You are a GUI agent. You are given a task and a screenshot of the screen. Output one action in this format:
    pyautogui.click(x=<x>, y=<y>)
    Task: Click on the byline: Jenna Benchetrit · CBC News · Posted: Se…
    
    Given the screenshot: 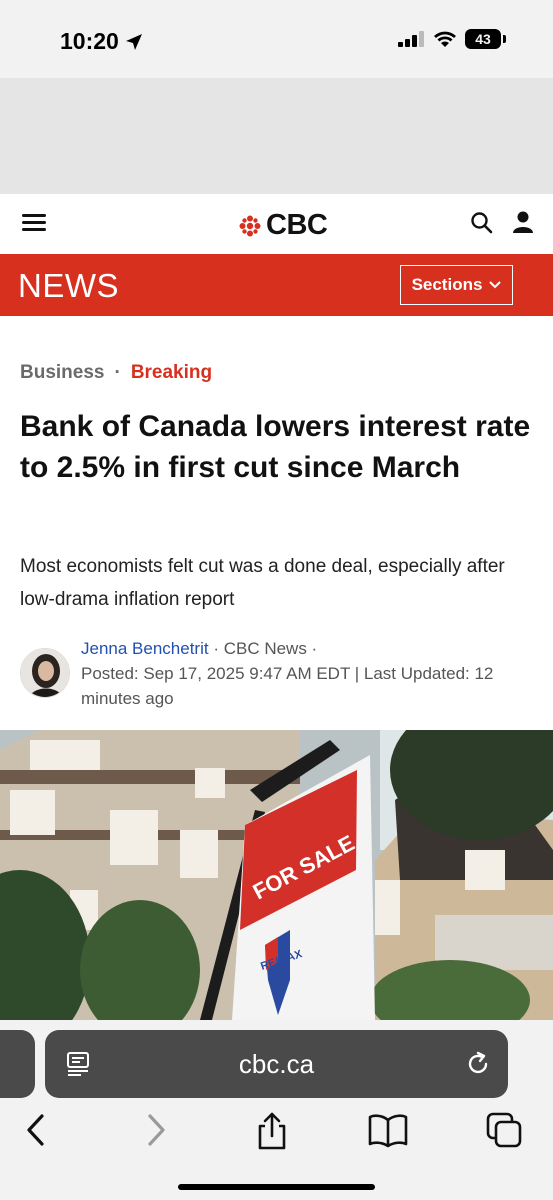 What is the action you would take?
    pyautogui.click(x=306, y=673)
    